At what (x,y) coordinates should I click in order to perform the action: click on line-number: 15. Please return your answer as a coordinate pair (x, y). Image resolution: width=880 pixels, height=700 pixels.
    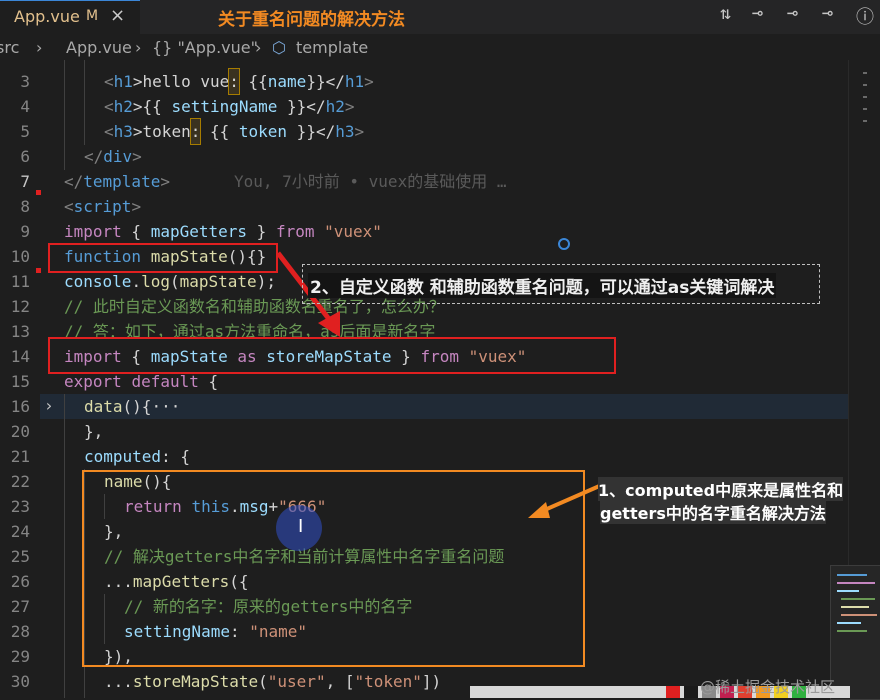
    Looking at the image, I should click on (20, 381).